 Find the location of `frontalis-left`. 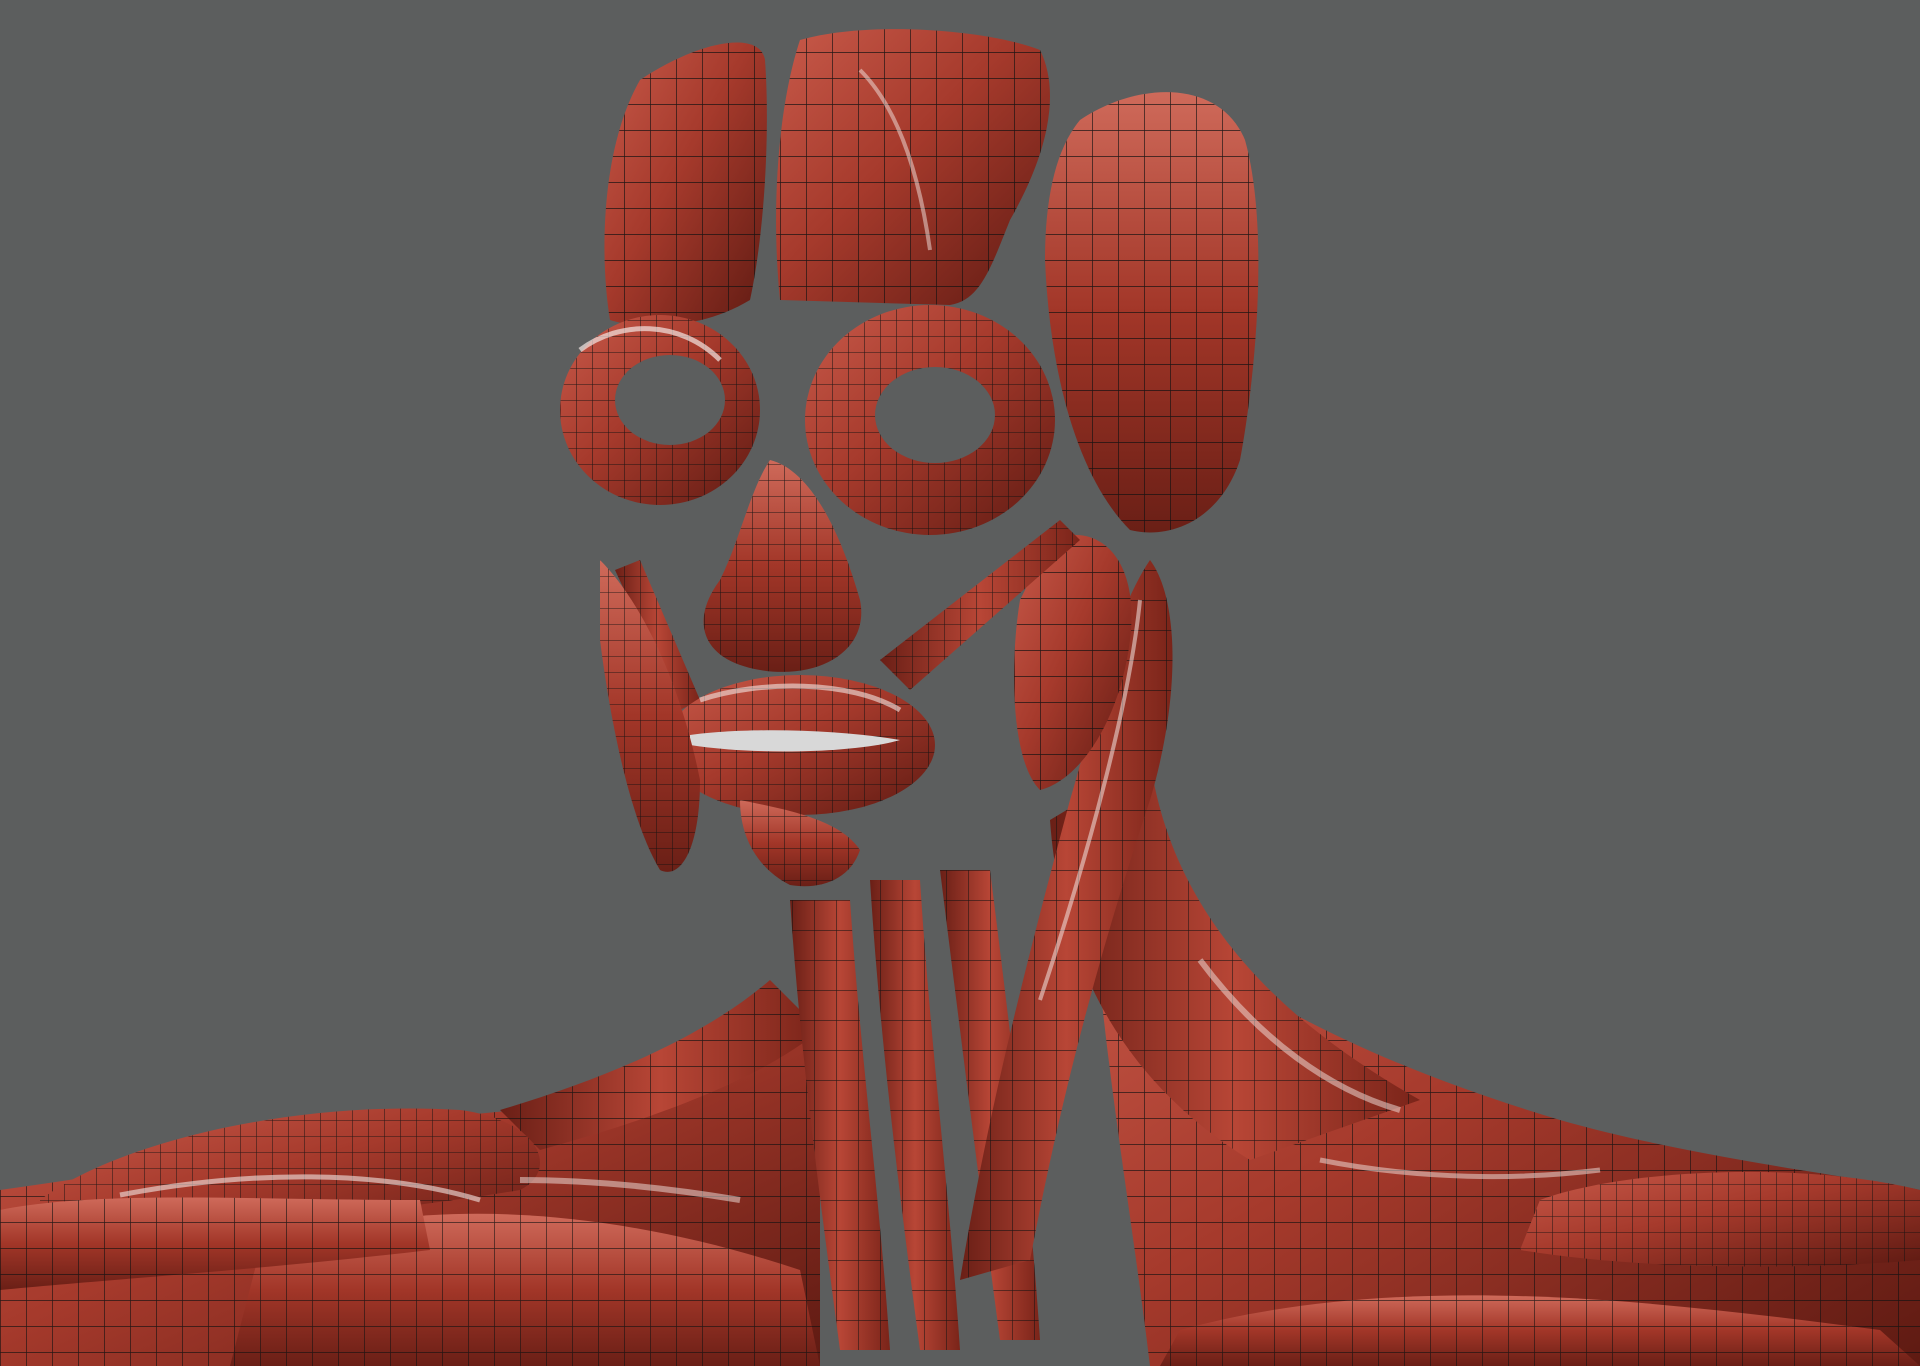

frontalis-left is located at coordinates (685, 184).